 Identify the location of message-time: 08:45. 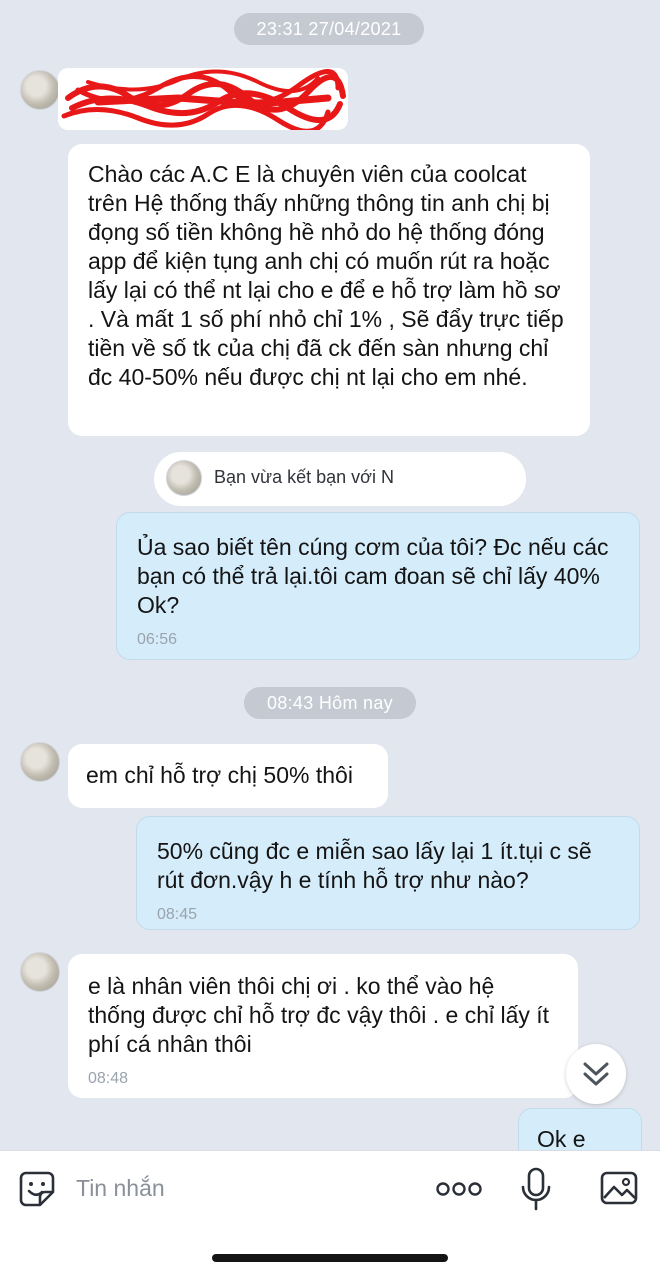
(177, 914).